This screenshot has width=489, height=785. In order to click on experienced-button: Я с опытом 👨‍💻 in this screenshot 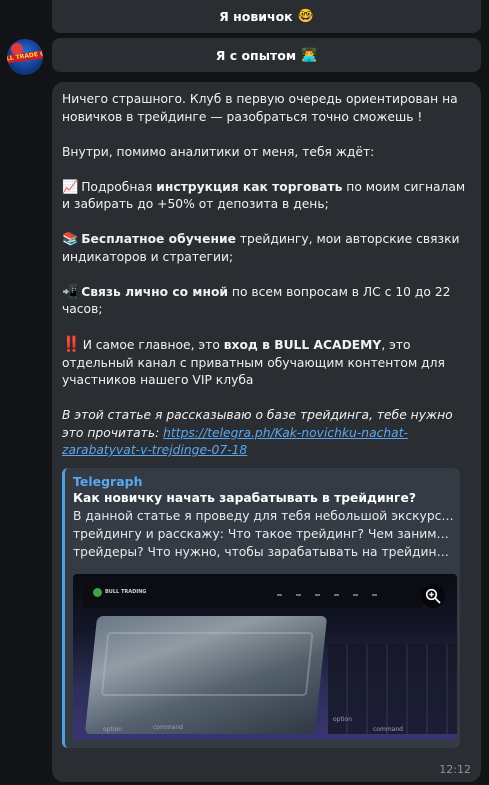, I will do `click(266, 55)`.